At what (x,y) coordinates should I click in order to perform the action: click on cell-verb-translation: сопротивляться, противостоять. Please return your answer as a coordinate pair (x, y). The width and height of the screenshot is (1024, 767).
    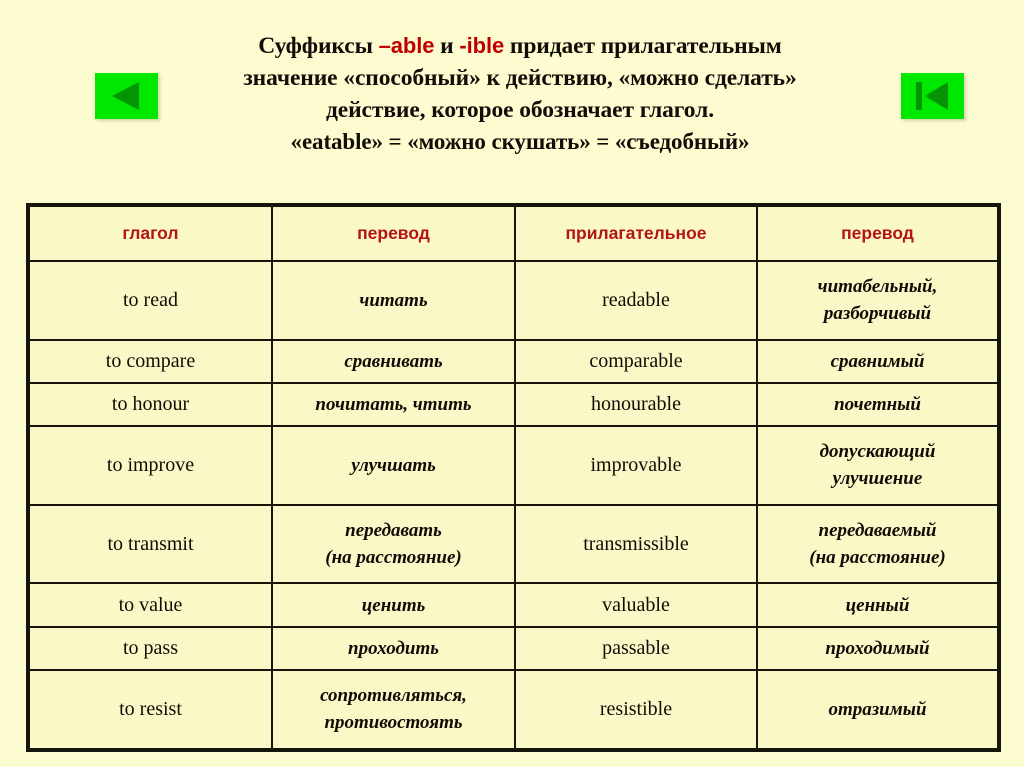
    Looking at the image, I should click on (393, 710).